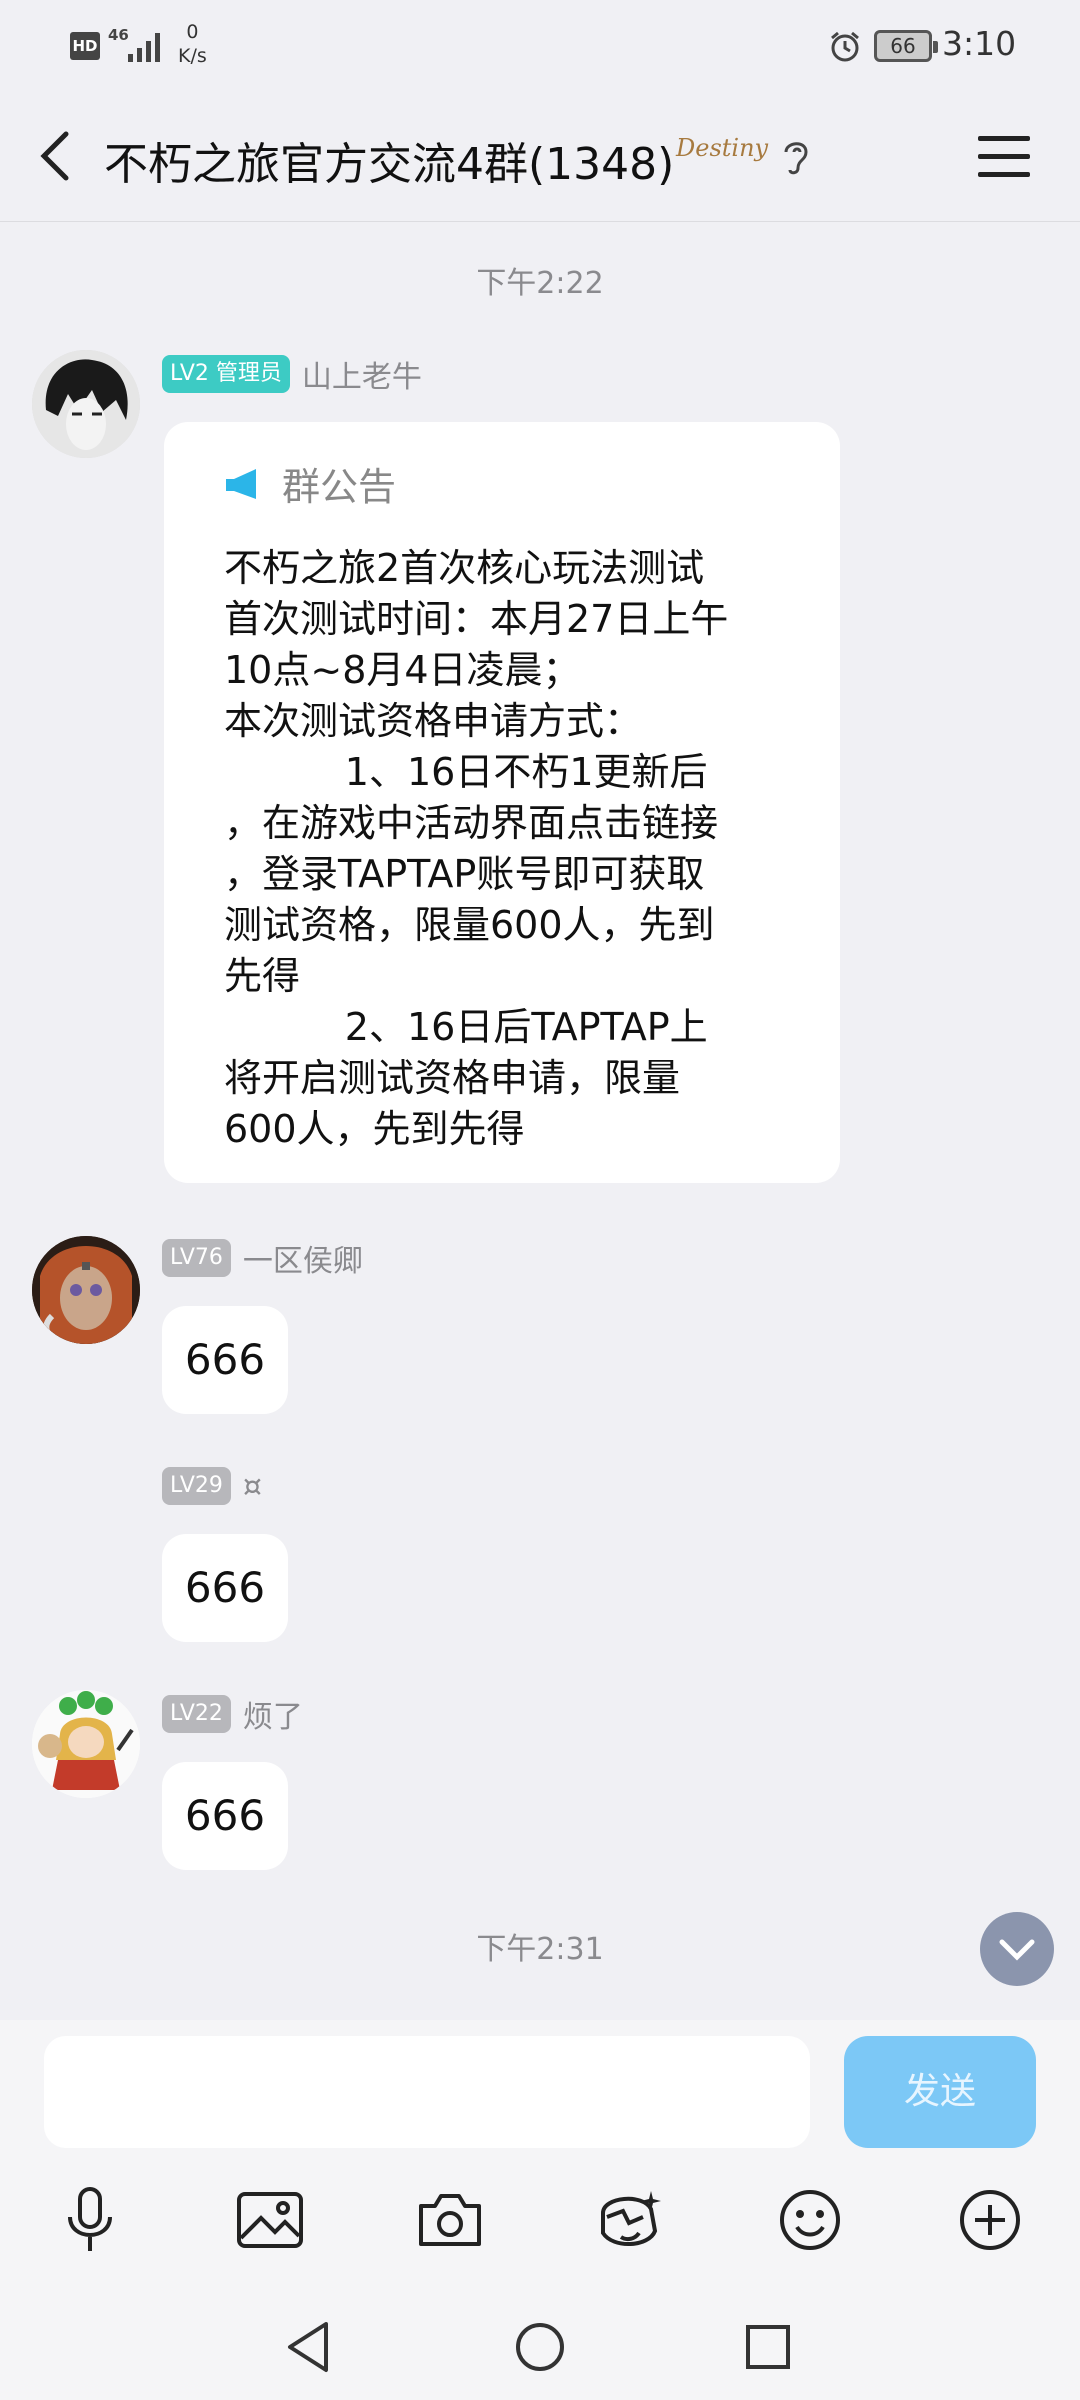  Describe the element at coordinates (540, 283) in the screenshot. I see `timestamp: 下午2:22` at that location.